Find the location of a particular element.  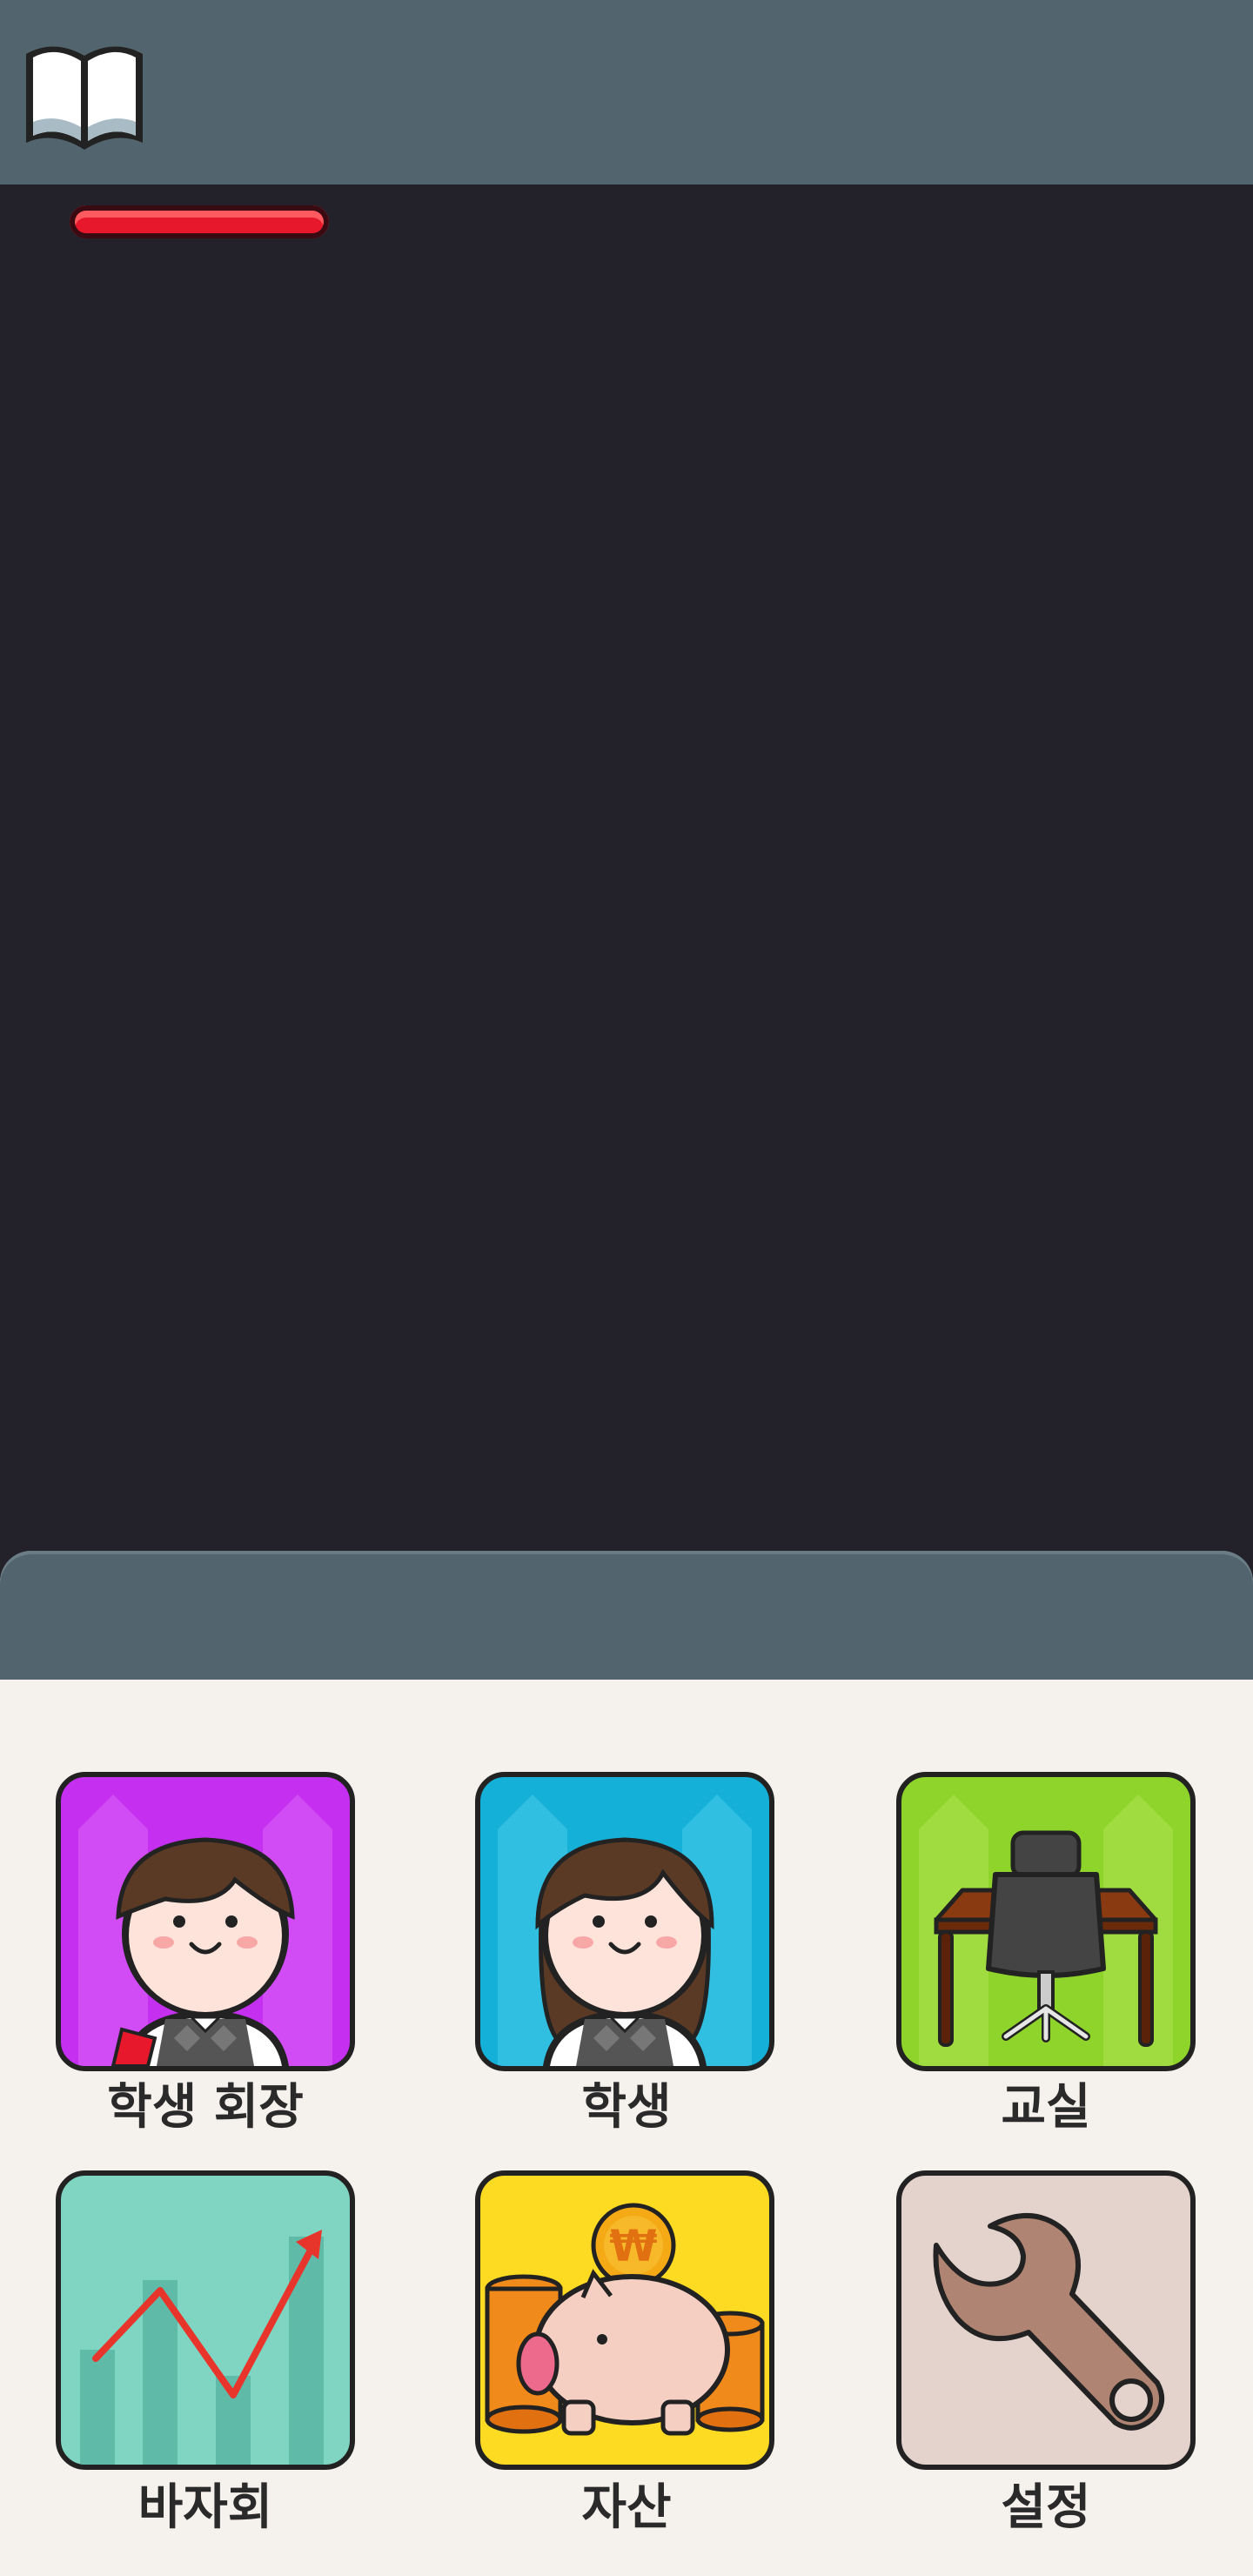

menu-label: 바자회 is located at coordinates (205, 2507).